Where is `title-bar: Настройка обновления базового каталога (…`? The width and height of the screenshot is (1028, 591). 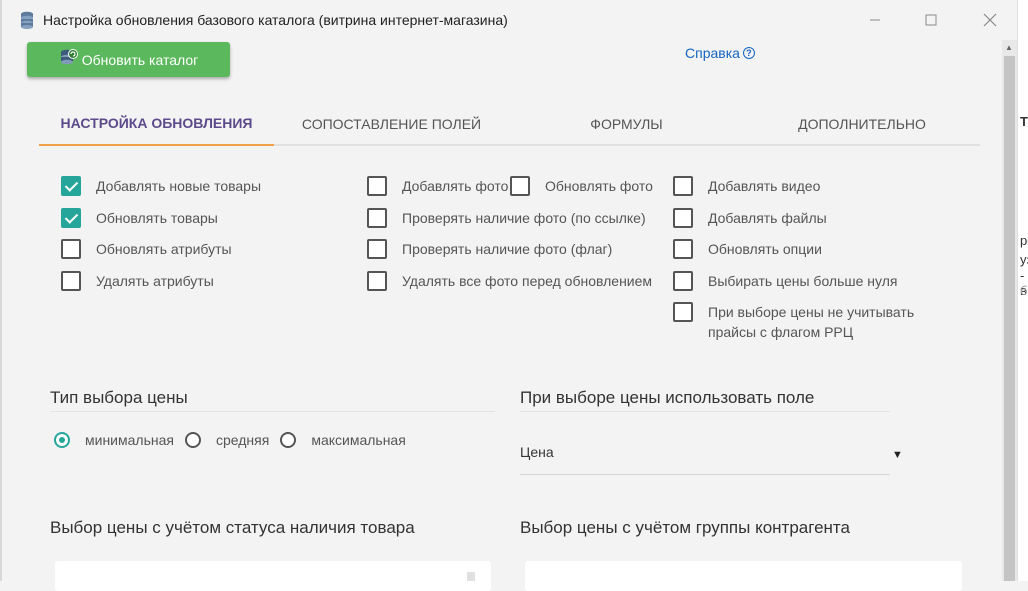
title-bar: Настройка обновления базового каталога (… is located at coordinates (509, 20).